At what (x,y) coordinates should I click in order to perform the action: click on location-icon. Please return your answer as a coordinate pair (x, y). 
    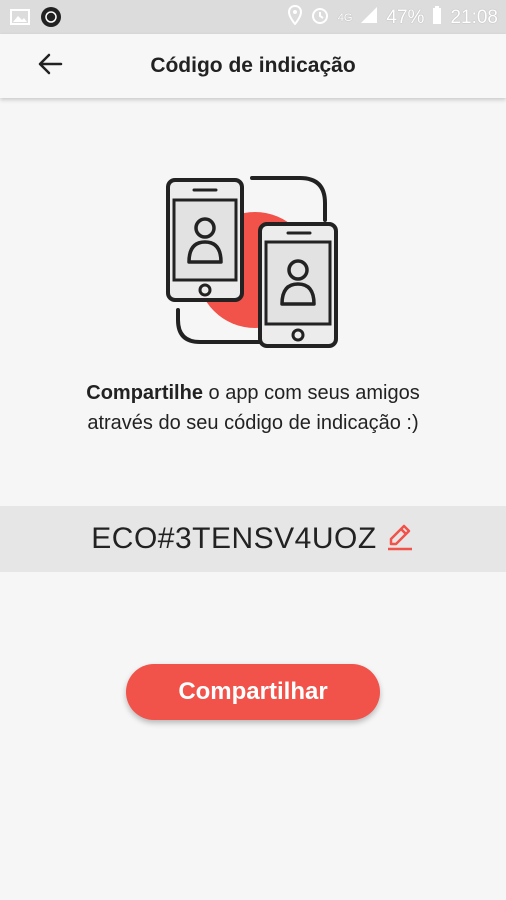
    Looking at the image, I should click on (294, 17).